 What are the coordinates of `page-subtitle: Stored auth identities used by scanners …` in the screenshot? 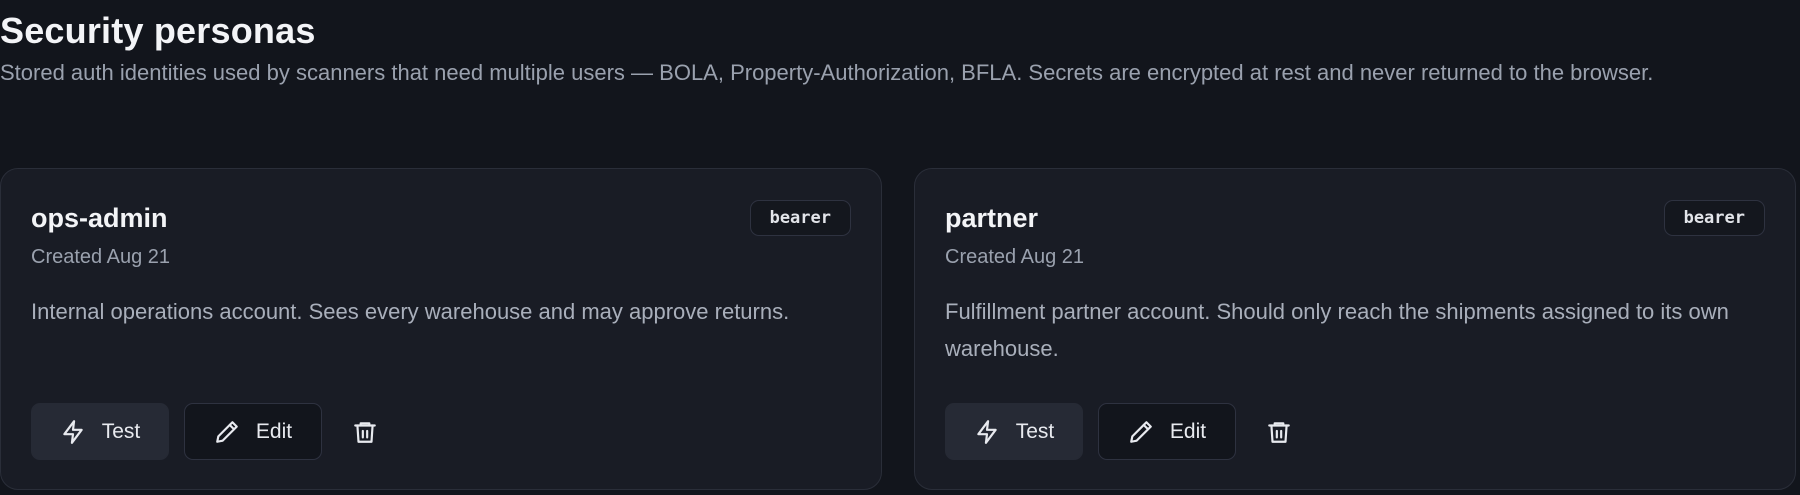 It's located at (827, 72).